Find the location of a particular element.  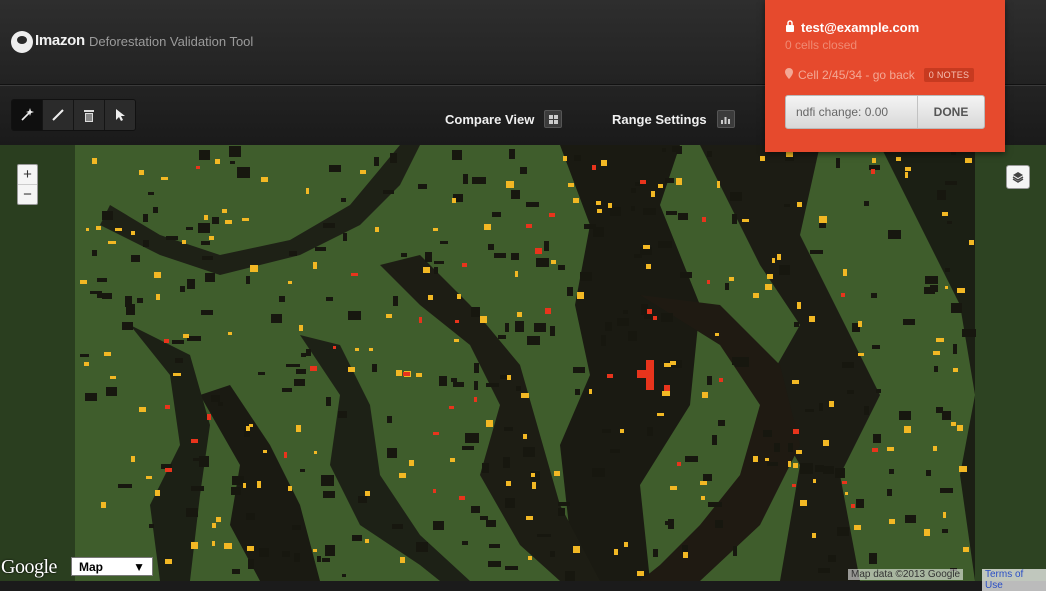

pointer-icon is located at coordinates (120, 115).